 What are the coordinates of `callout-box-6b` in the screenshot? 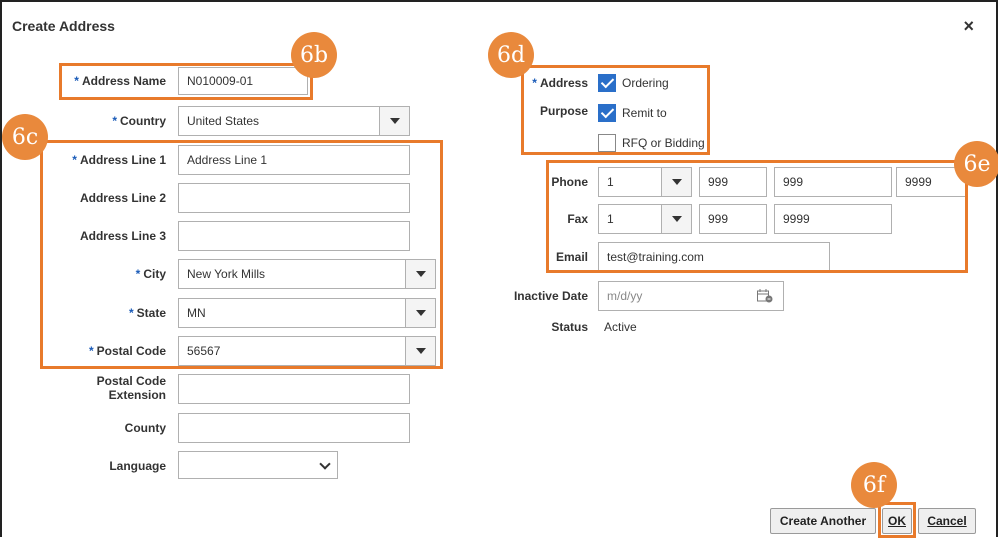 It's located at (186, 81).